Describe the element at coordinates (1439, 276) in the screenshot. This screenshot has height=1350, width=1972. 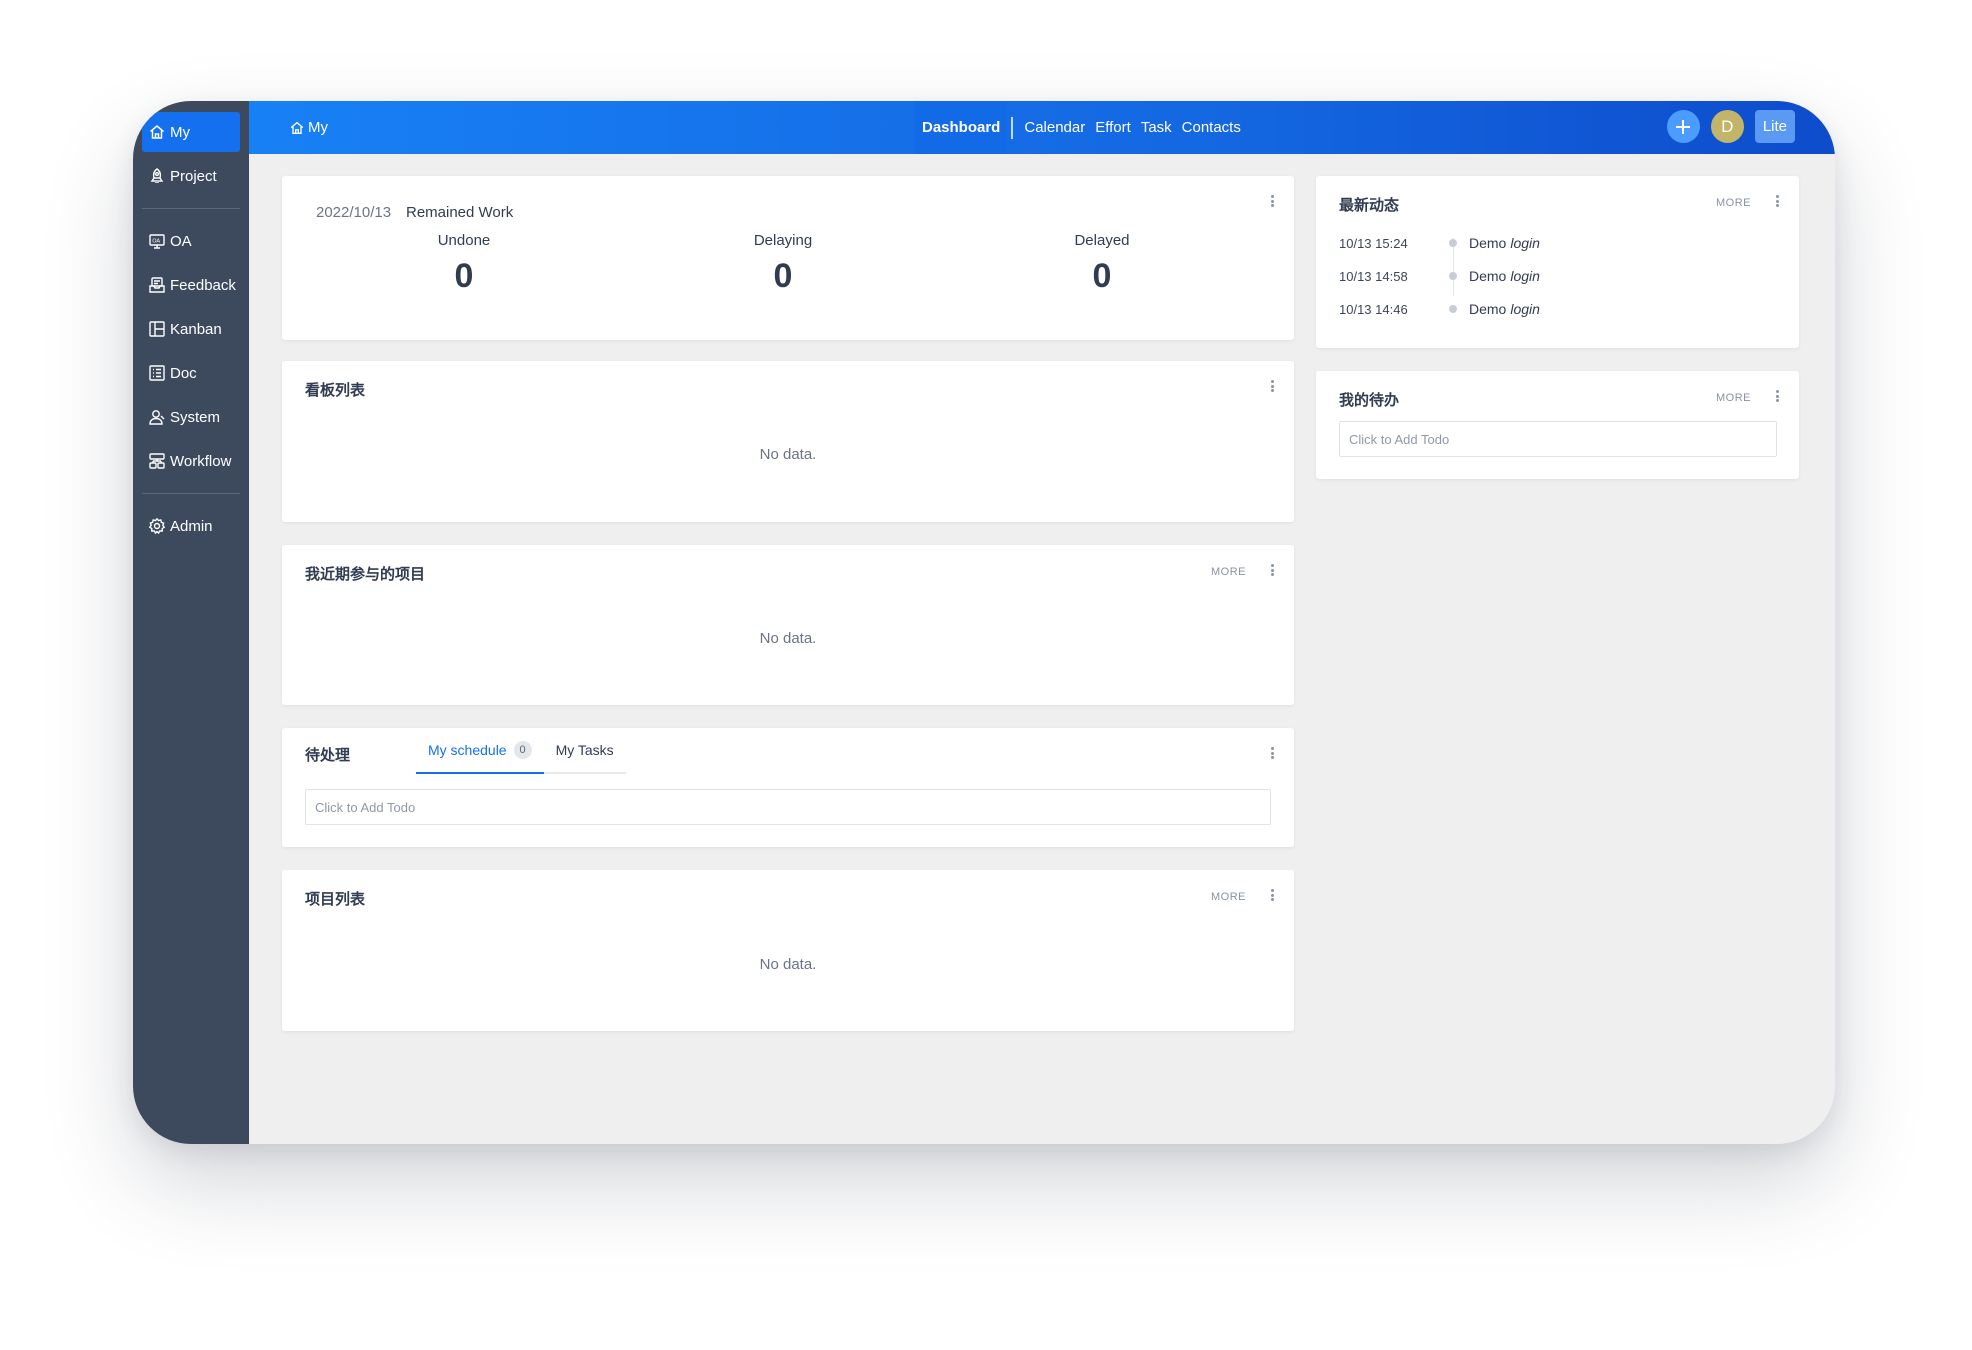
I see `activity-item: 10/13 14:58 Demo login` at that location.